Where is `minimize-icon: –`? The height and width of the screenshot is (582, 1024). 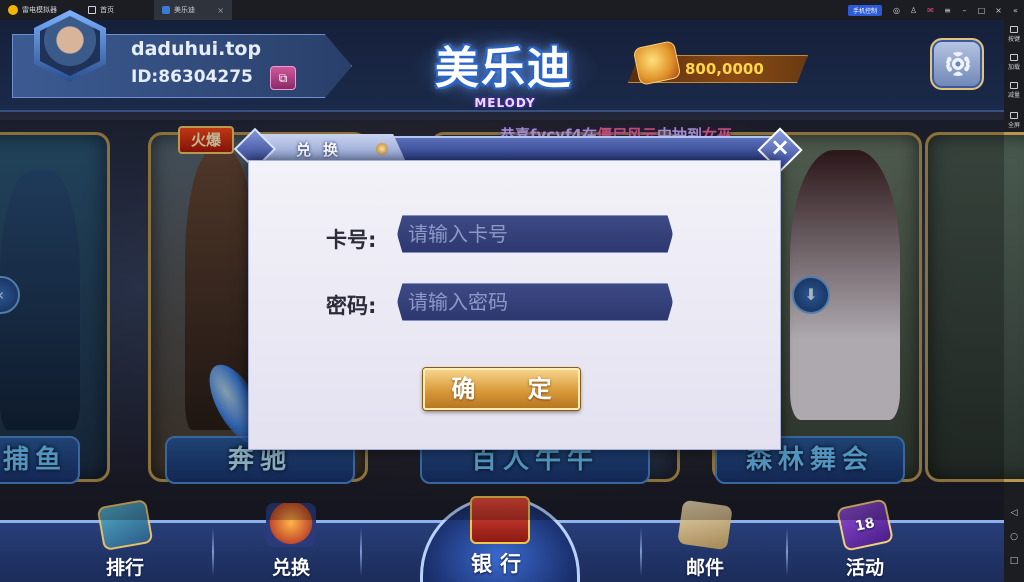 minimize-icon: – is located at coordinates (964, 10).